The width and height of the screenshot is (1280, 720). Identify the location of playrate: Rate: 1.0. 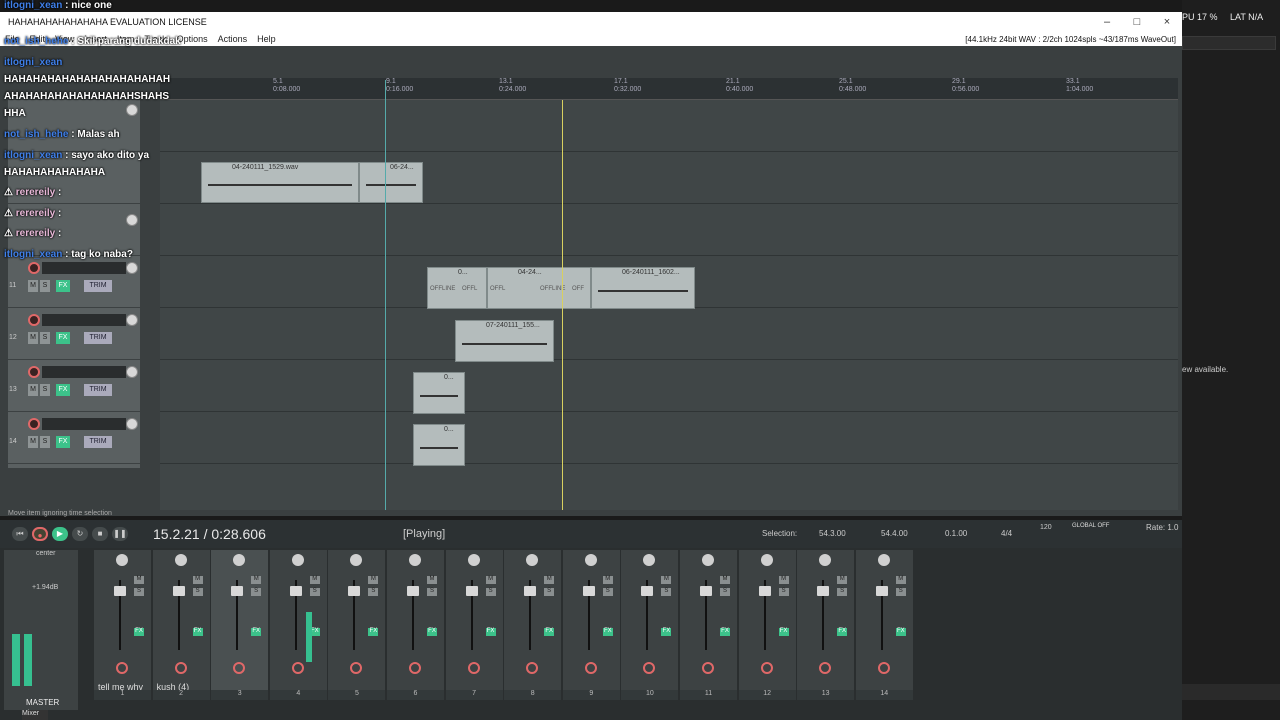
(1162, 527).